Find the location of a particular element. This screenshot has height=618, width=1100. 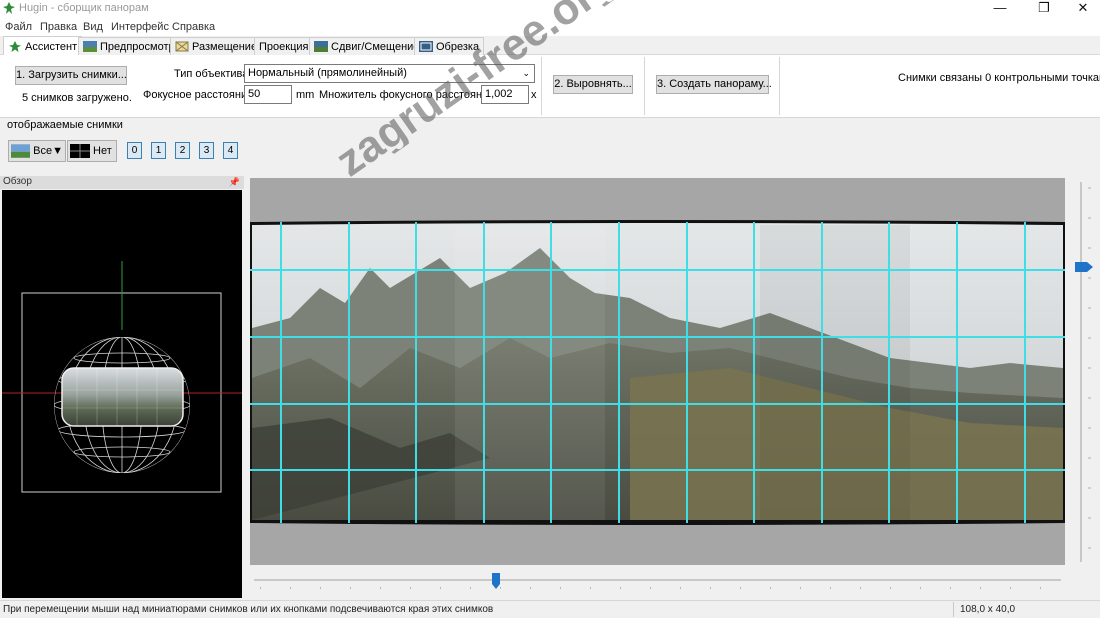

lens-type-value: Нормальный (прямолинейный) is located at coordinates (327, 73).